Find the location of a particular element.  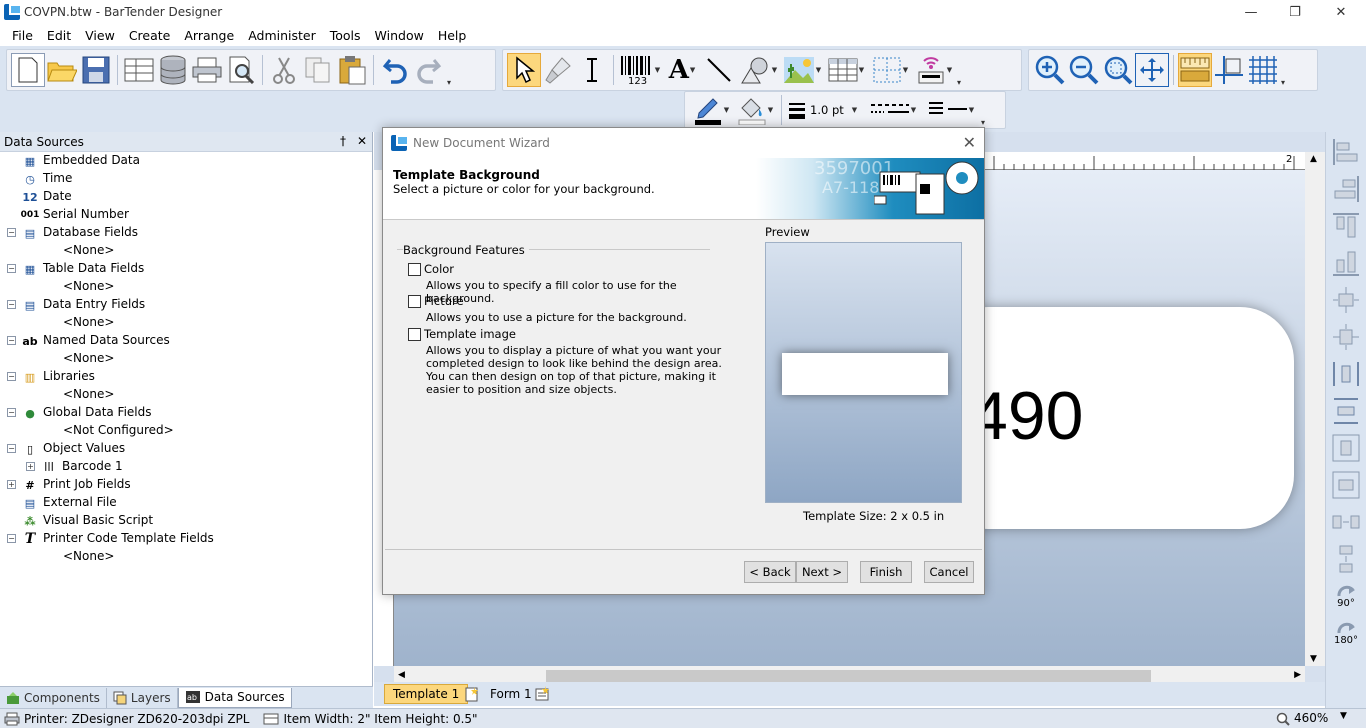

tree-item: + ||| Barcode 1 is located at coordinates (186, 467).